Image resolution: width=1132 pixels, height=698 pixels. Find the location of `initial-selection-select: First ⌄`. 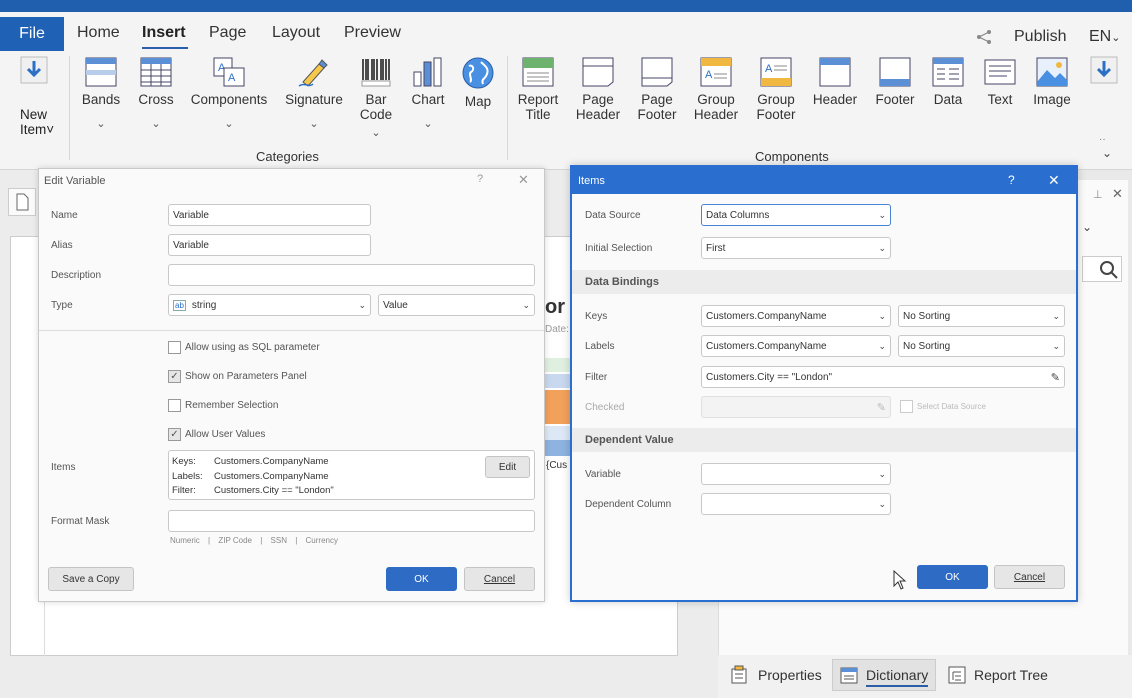

initial-selection-select: First ⌄ is located at coordinates (796, 248).